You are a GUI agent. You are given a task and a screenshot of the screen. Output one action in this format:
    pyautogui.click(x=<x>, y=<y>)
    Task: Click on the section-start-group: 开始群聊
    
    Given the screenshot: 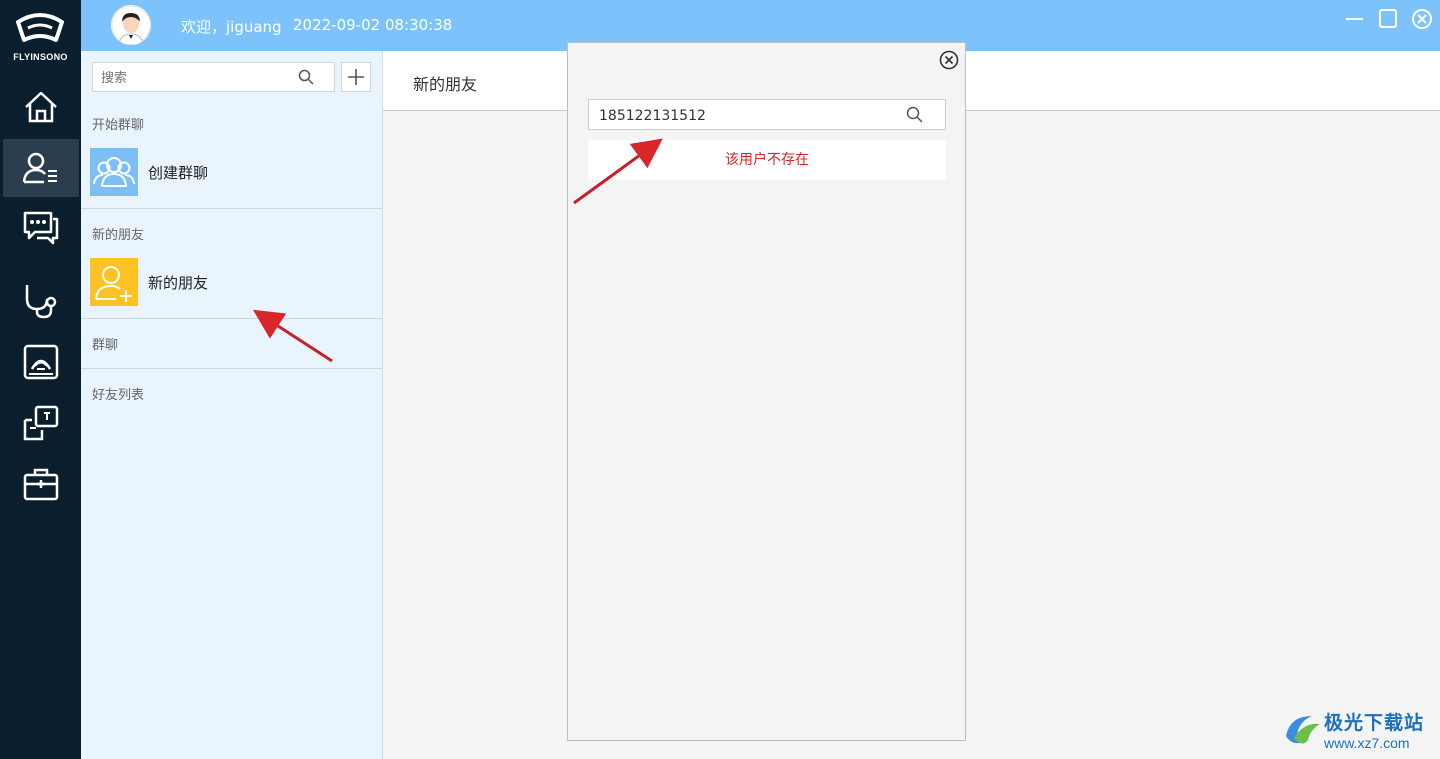 What is the action you would take?
    pyautogui.click(x=118, y=125)
    